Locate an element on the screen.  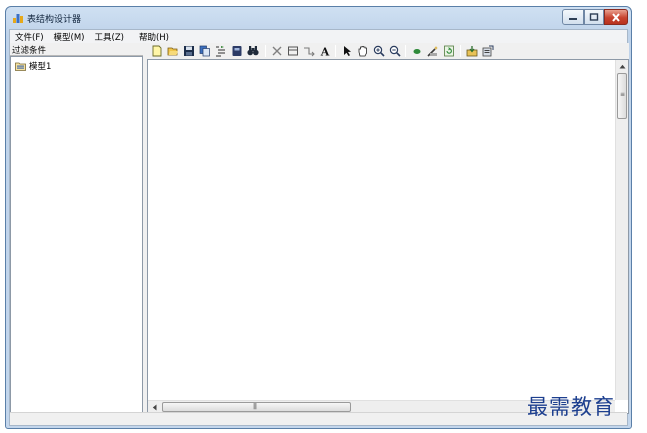
scroll-up-button is located at coordinates (622, 66).